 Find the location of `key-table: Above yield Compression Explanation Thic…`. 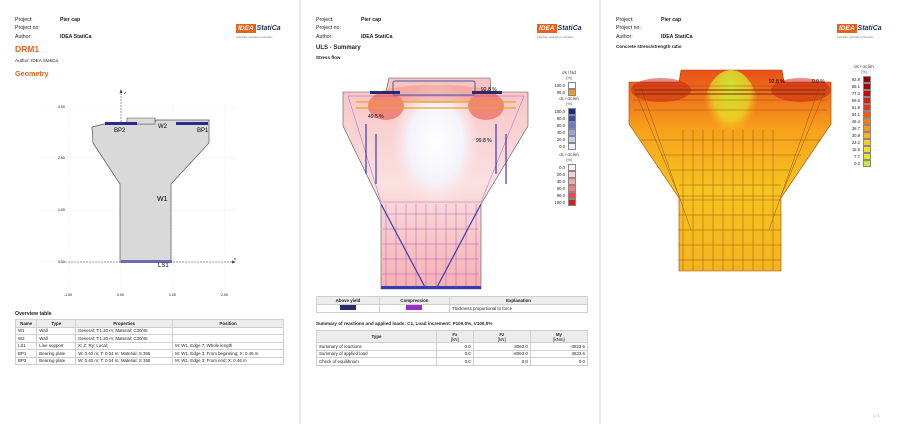

key-table: Above yield Compression Explanation Thic… is located at coordinates (452, 304).